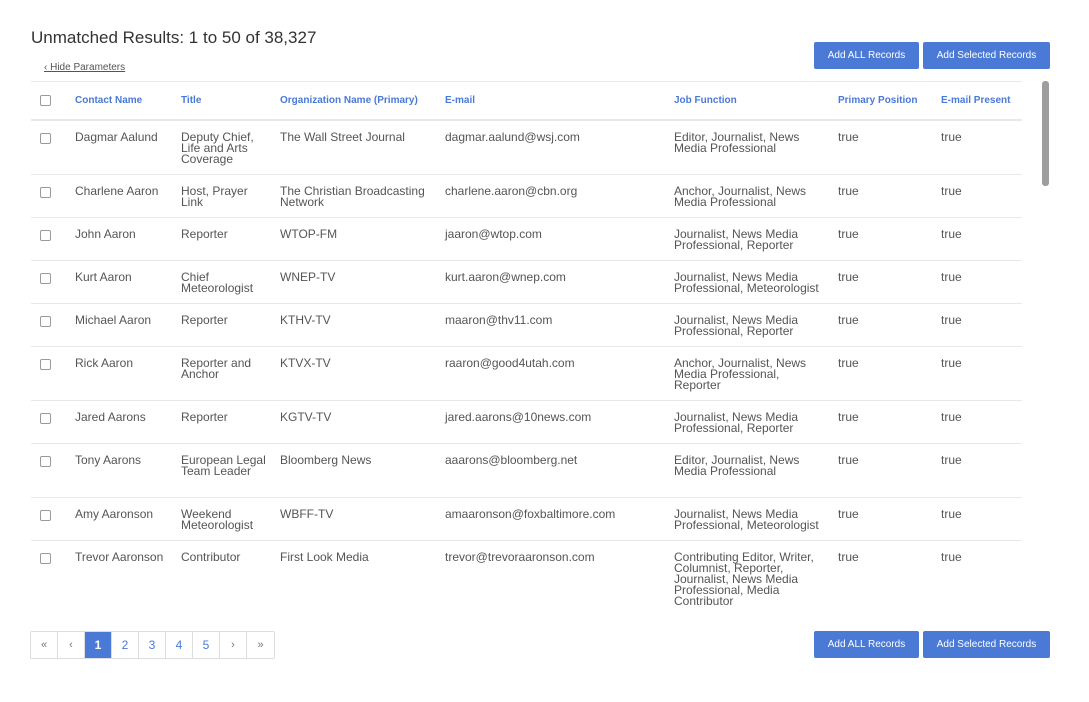  Describe the element at coordinates (233, 645) in the screenshot. I see `next-page-button: ›` at that location.